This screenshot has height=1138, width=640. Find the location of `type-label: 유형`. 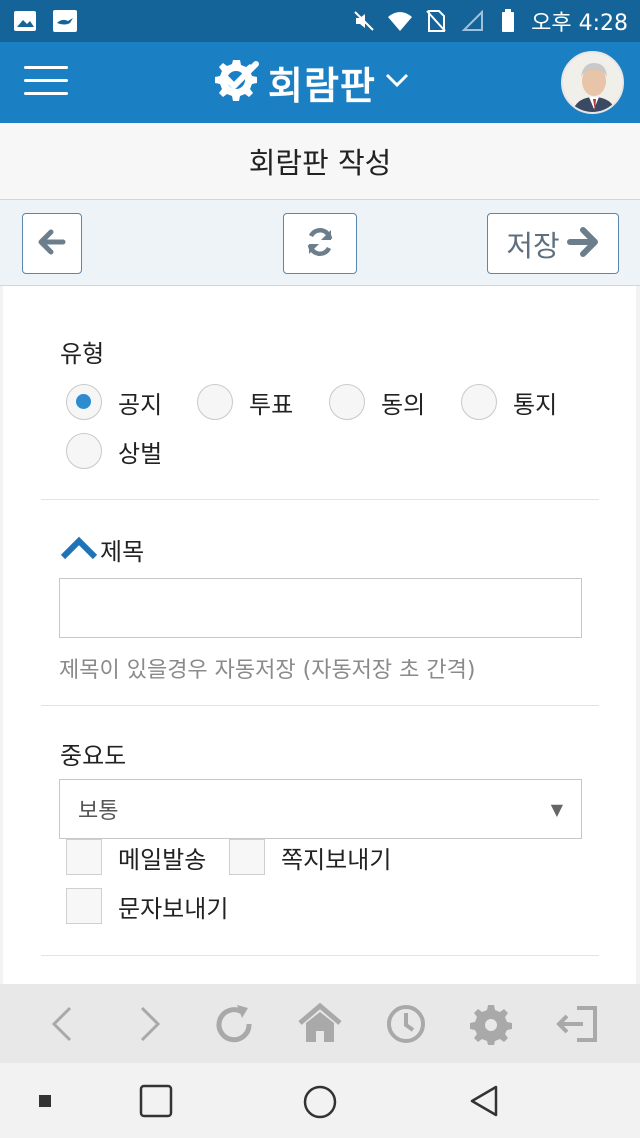

type-label: 유형 is located at coordinates (82, 354).